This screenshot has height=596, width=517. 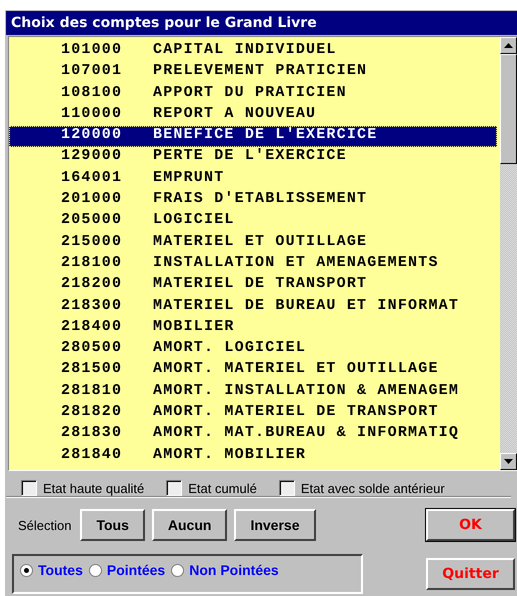 I want to click on account-row: 201000 FRAIS D'ETABLISSEMENT, so click(x=253, y=201).